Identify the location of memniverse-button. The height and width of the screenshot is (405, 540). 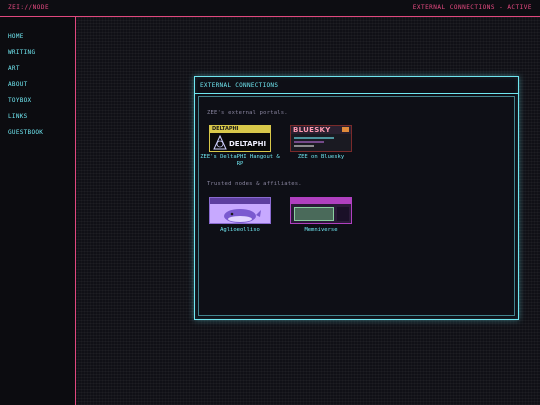
(321, 210).